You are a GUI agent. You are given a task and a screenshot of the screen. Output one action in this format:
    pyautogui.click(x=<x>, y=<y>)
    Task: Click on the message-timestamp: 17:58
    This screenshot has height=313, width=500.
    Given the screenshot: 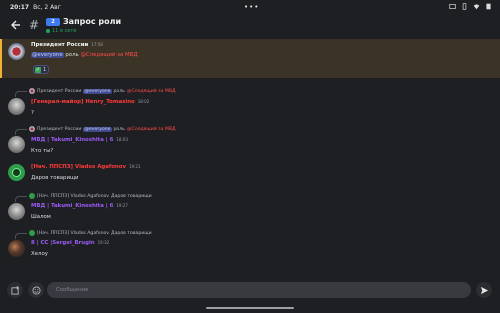 What is the action you would take?
    pyautogui.click(x=97, y=44)
    